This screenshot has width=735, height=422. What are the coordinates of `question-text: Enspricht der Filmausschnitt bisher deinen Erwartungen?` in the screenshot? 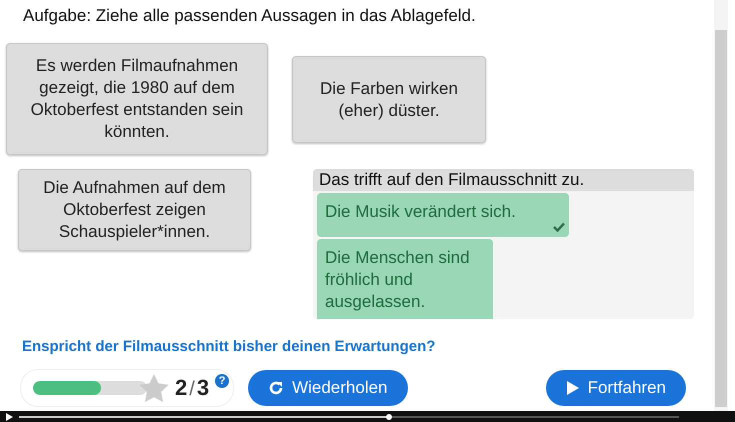 It's located at (228, 347).